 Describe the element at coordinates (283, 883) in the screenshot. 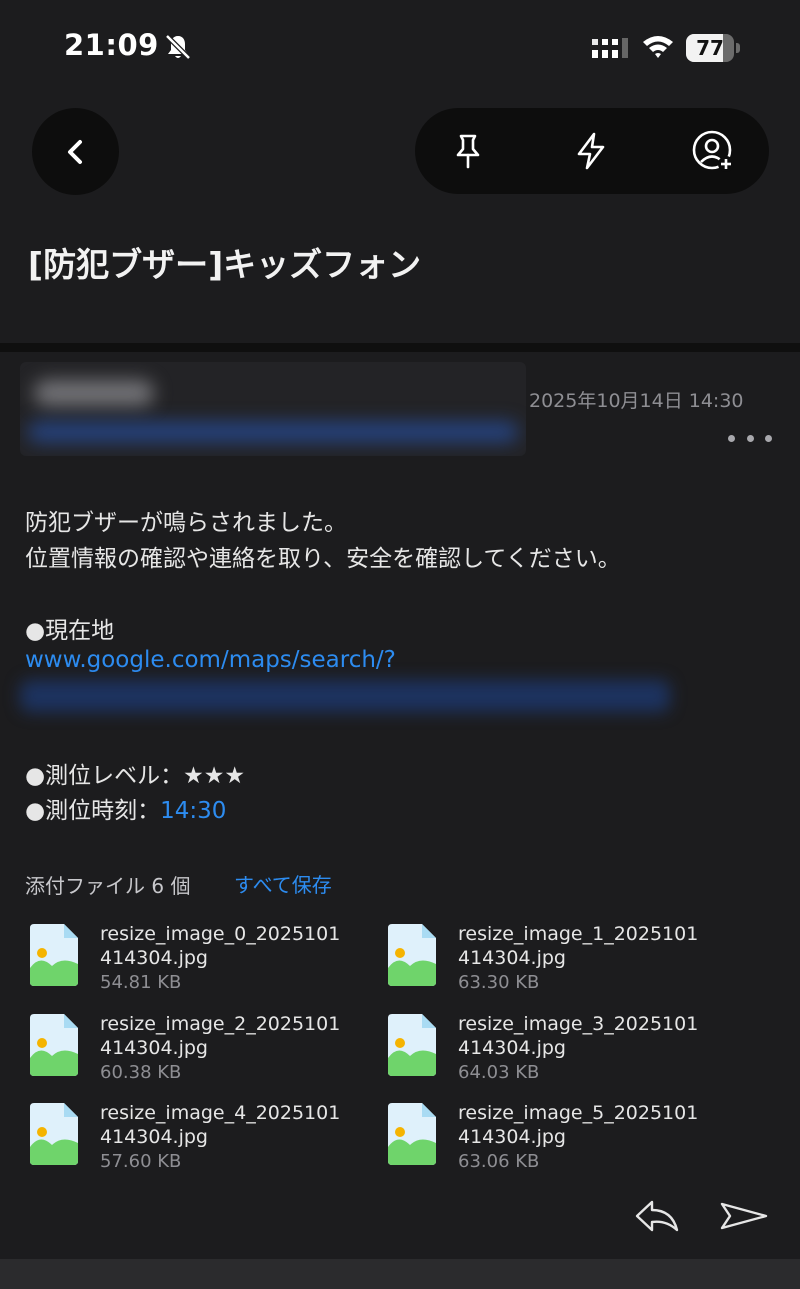

I see `save-all-button: すべて保存` at that location.